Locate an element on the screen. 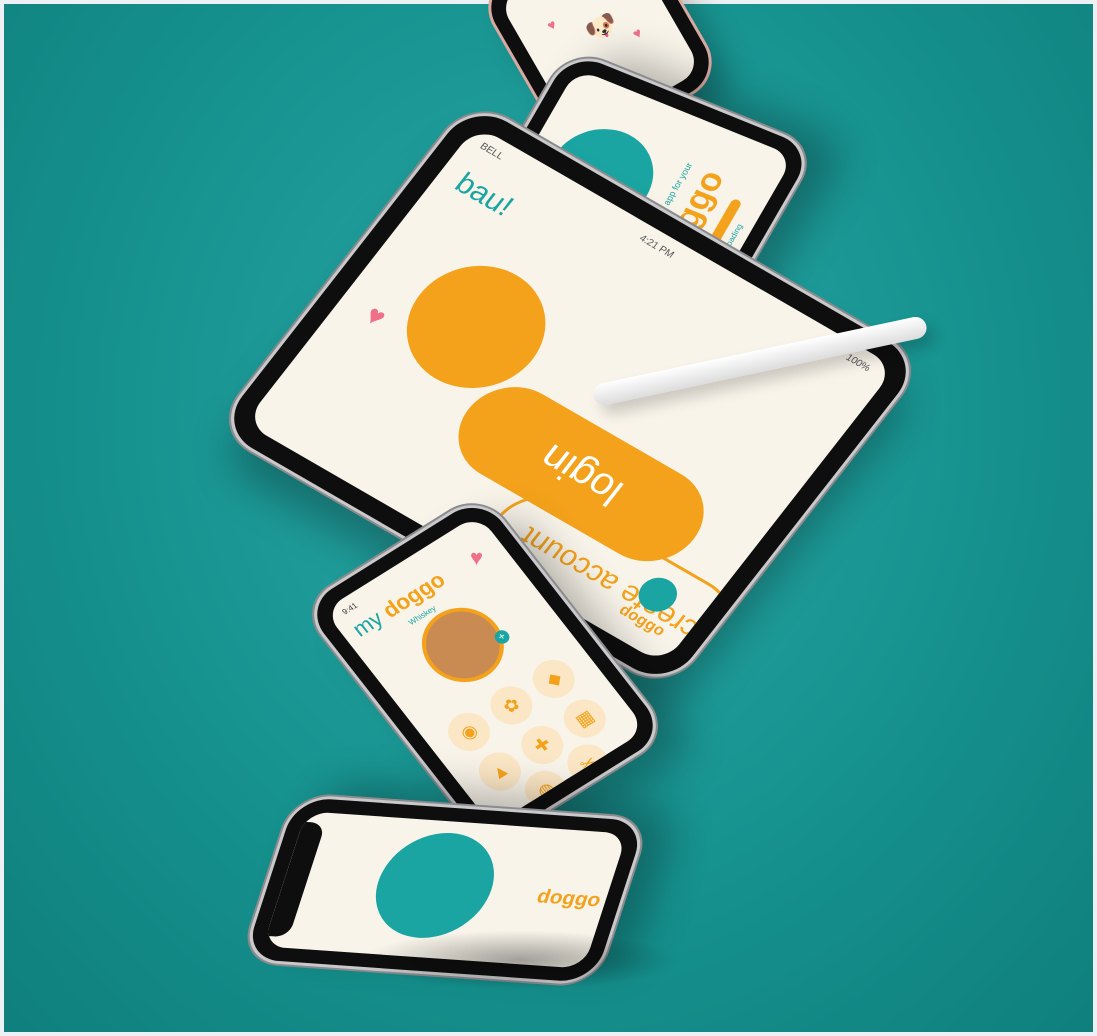  status-battery: 100% is located at coordinates (858, 363).